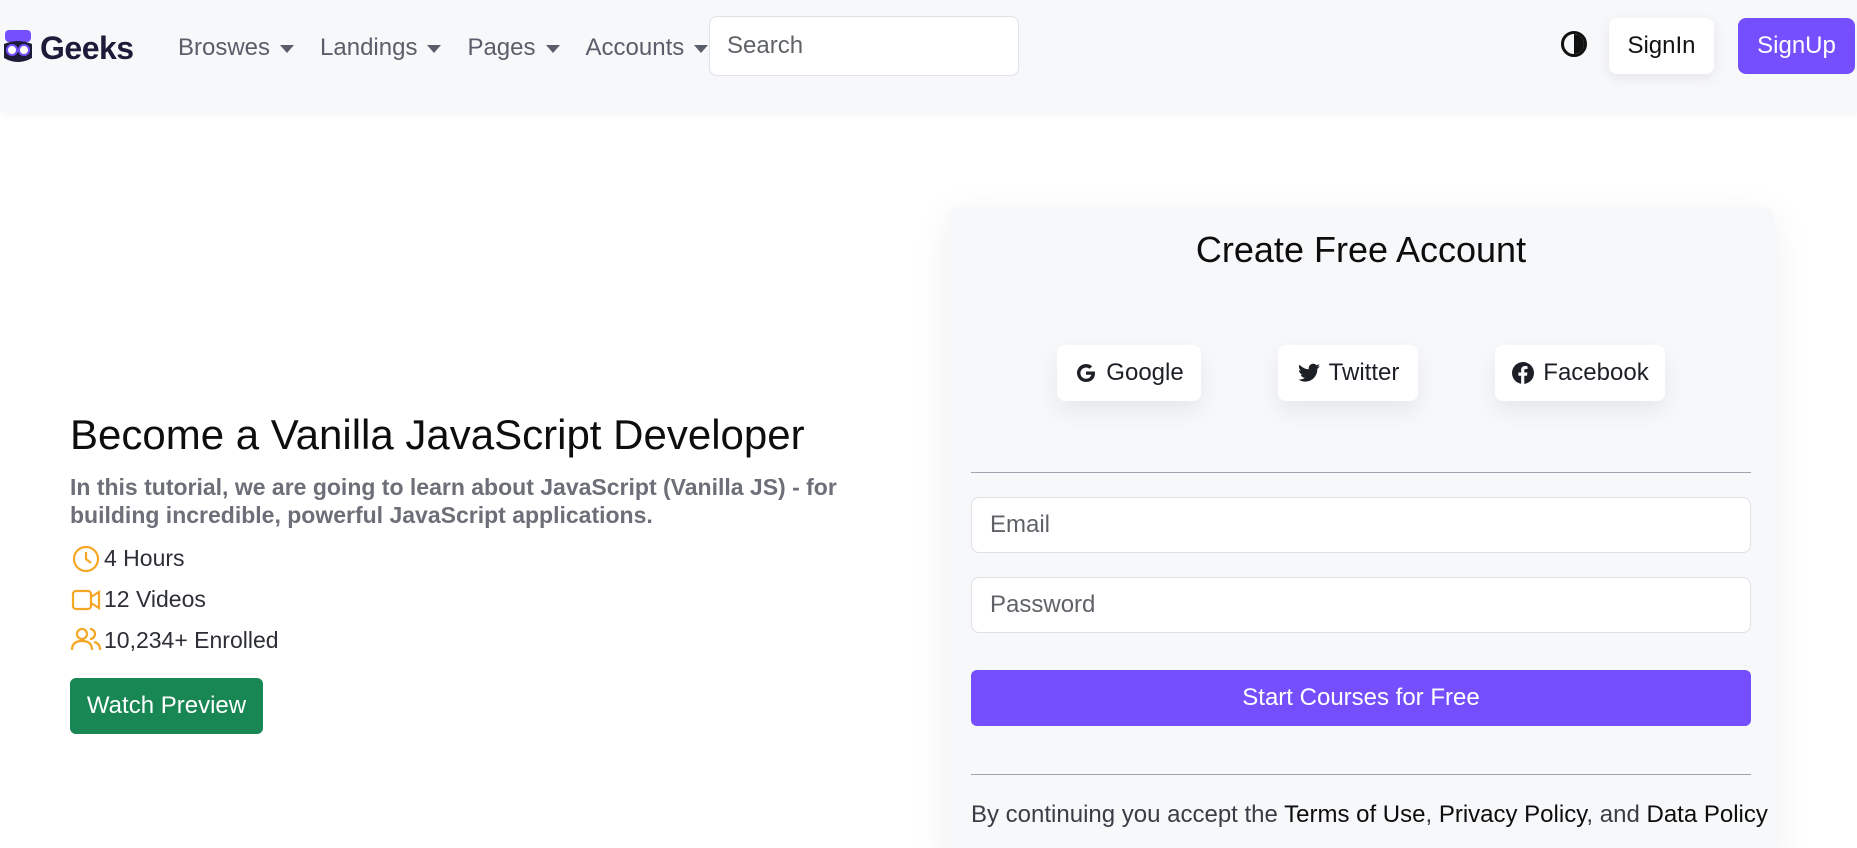 The width and height of the screenshot is (1857, 848). Describe the element at coordinates (501, 47) in the screenshot. I see `nav-item-label: Pages` at that location.